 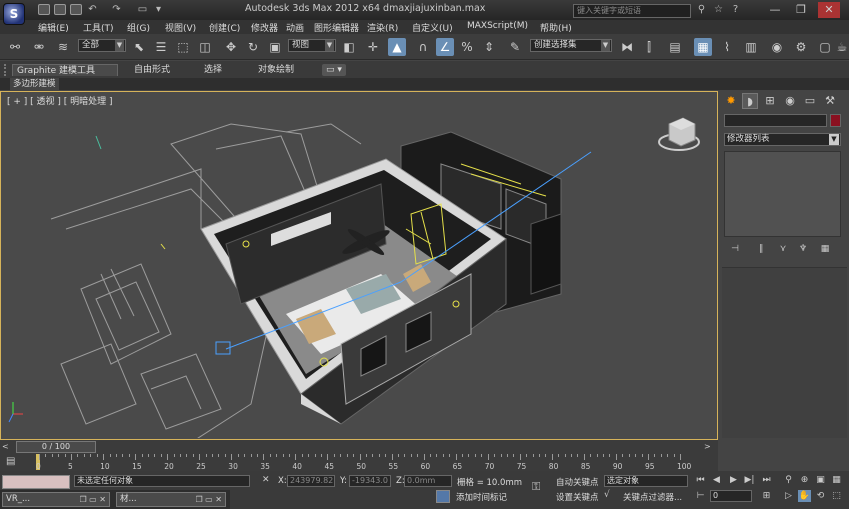 I want to click on zoom-extents-all-icon: ▦, so click(x=836, y=480).